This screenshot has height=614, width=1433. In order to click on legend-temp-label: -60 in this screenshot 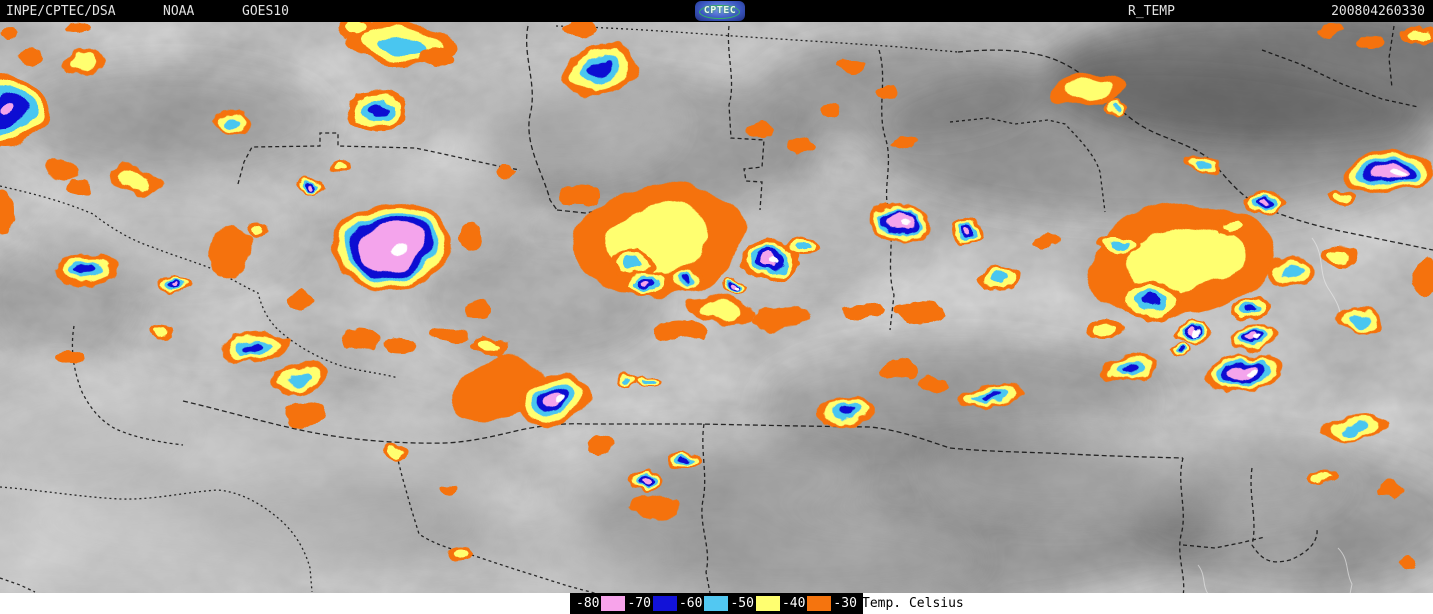, I will do `click(690, 603)`.